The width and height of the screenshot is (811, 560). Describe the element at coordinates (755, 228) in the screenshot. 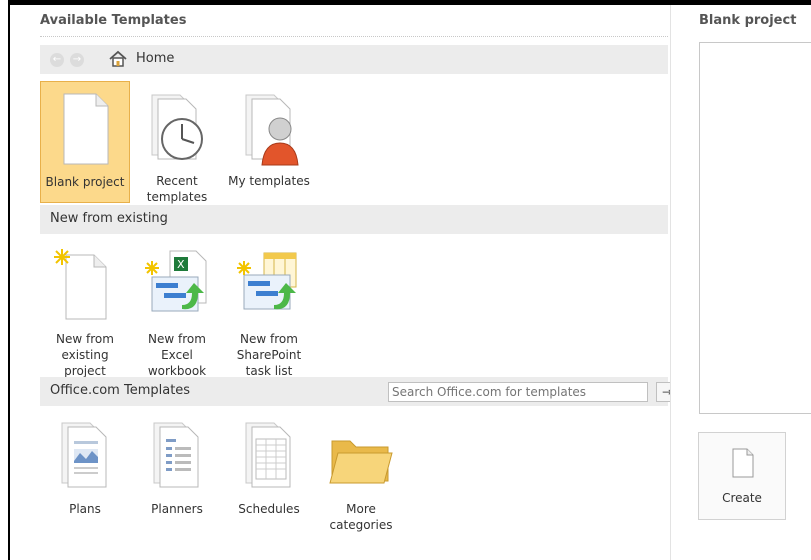

I see `template-preview` at that location.